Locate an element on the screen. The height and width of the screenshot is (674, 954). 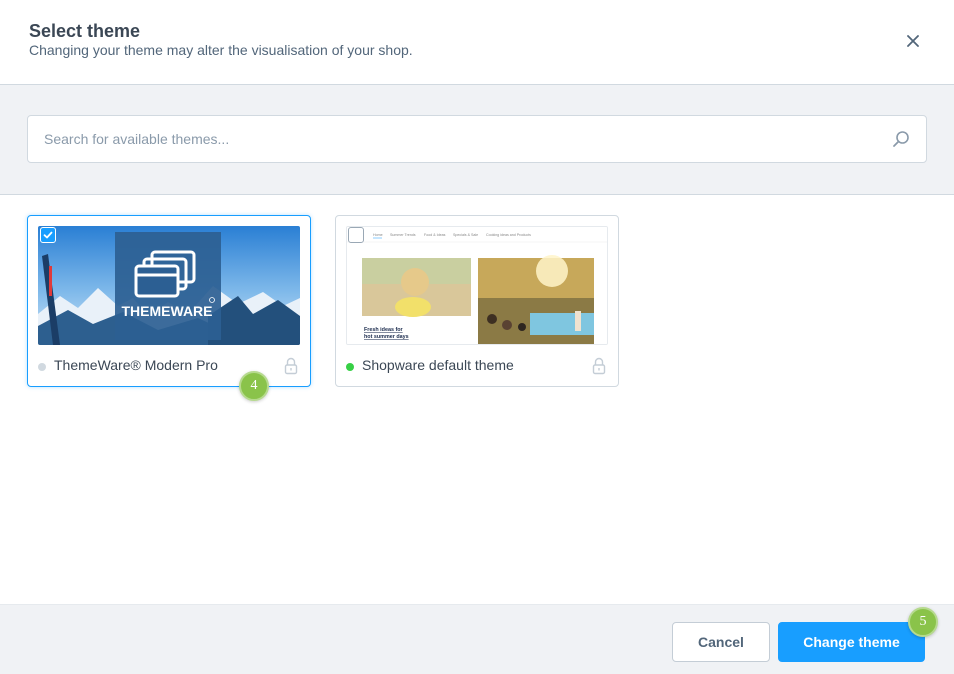
preview-nav-item: Home is located at coordinates (378, 235).